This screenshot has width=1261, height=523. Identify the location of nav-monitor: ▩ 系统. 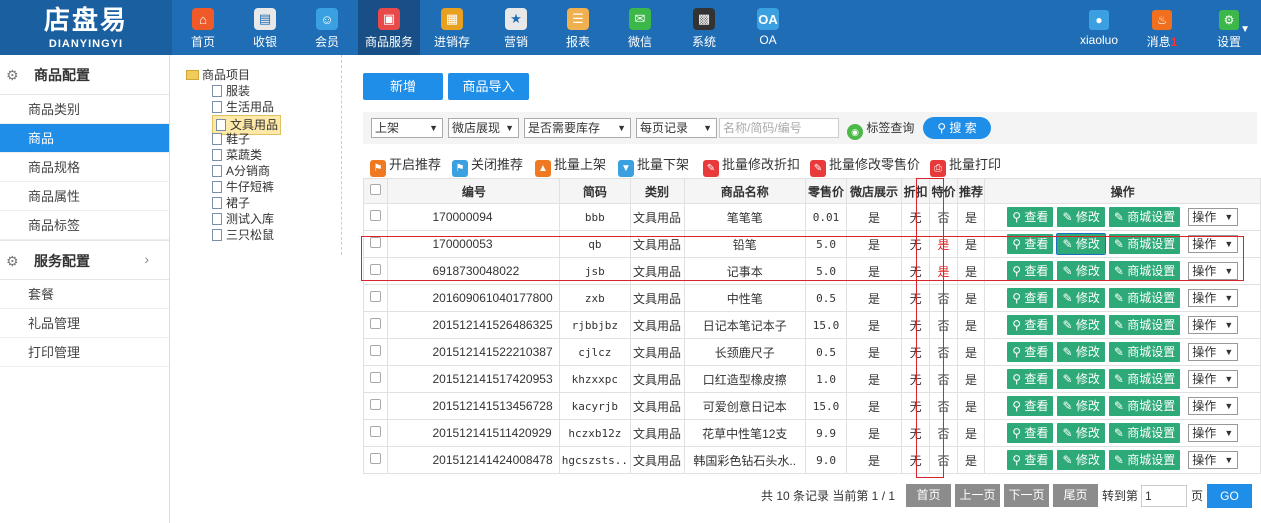
(704, 27).